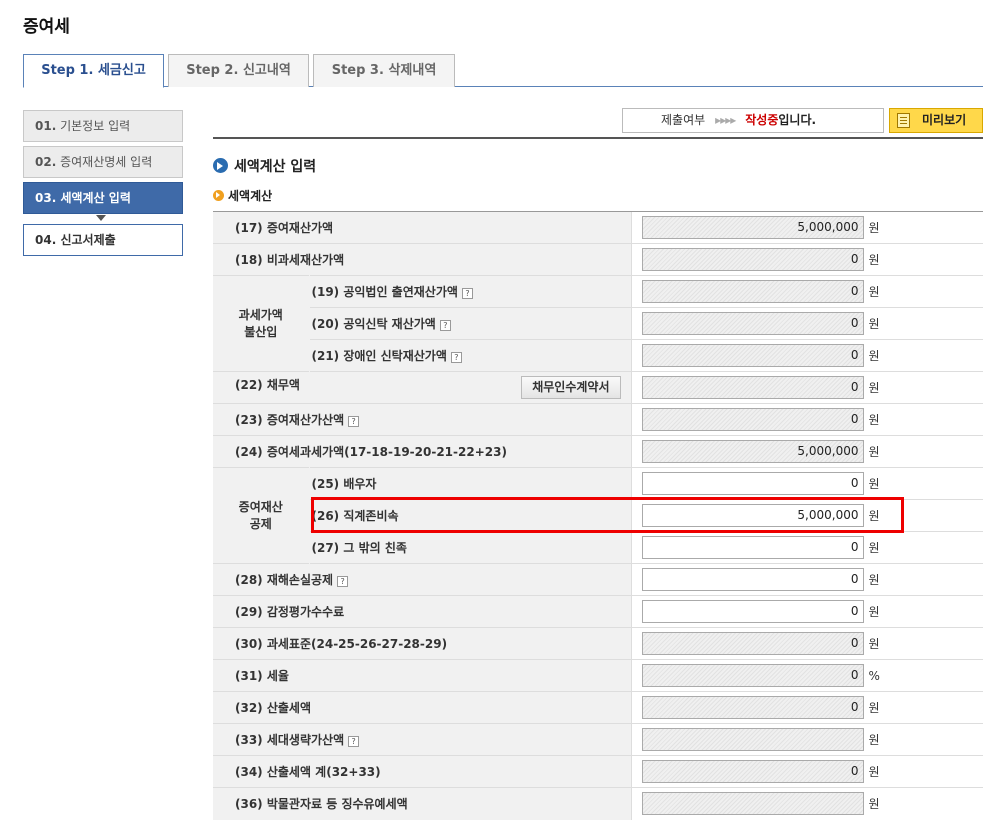  What do you see at coordinates (598, 227) in the screenshot?
I see `table-row: (17) 증여재산가액 5,000,000 원` at bounding box center [598, 227].